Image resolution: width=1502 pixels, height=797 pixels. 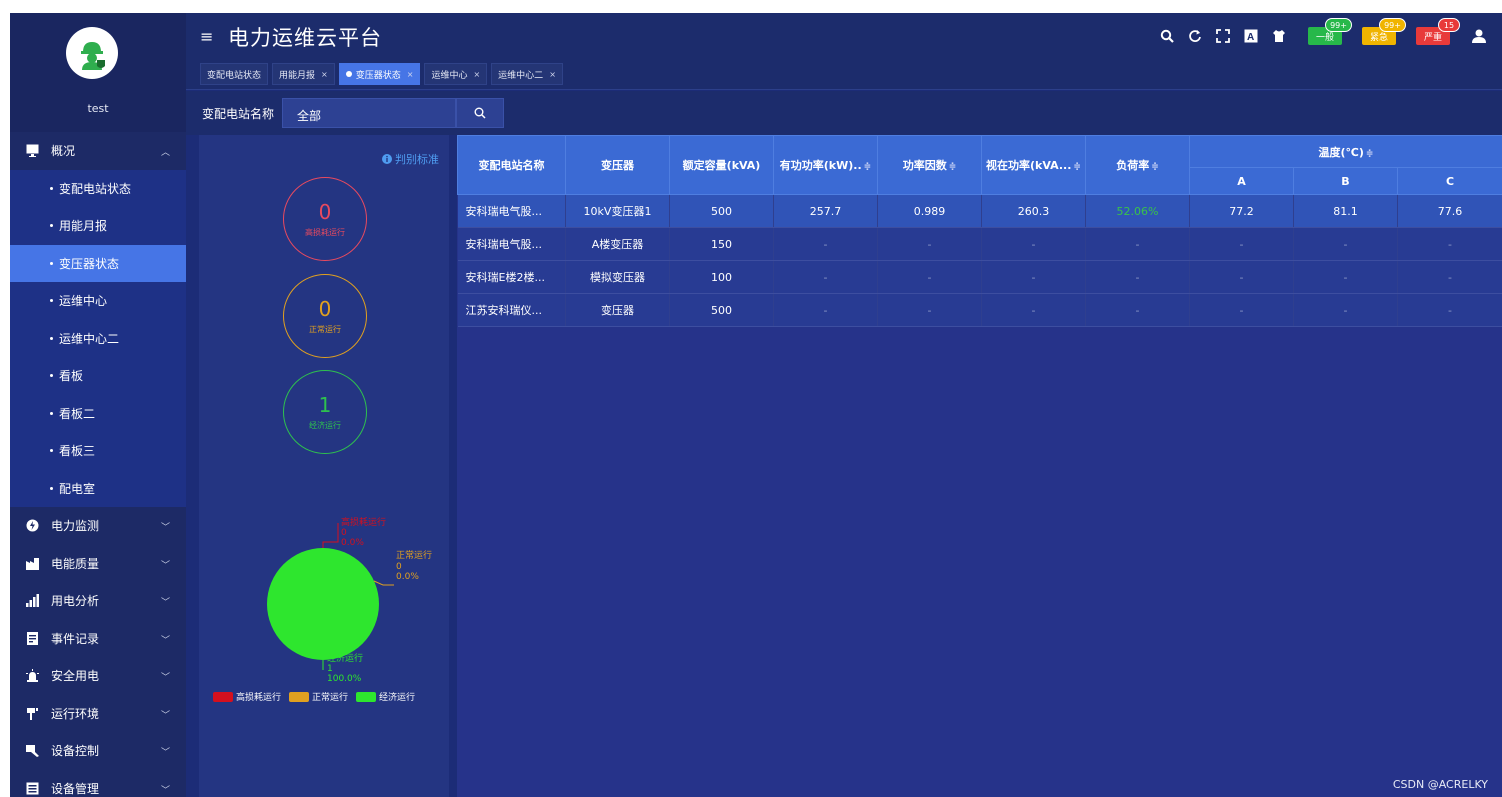 What do you see at coordinates (98, 226) in the screenshot?
I see `sidebar-item-1: 用能月报` at bounding box center [98, 226].